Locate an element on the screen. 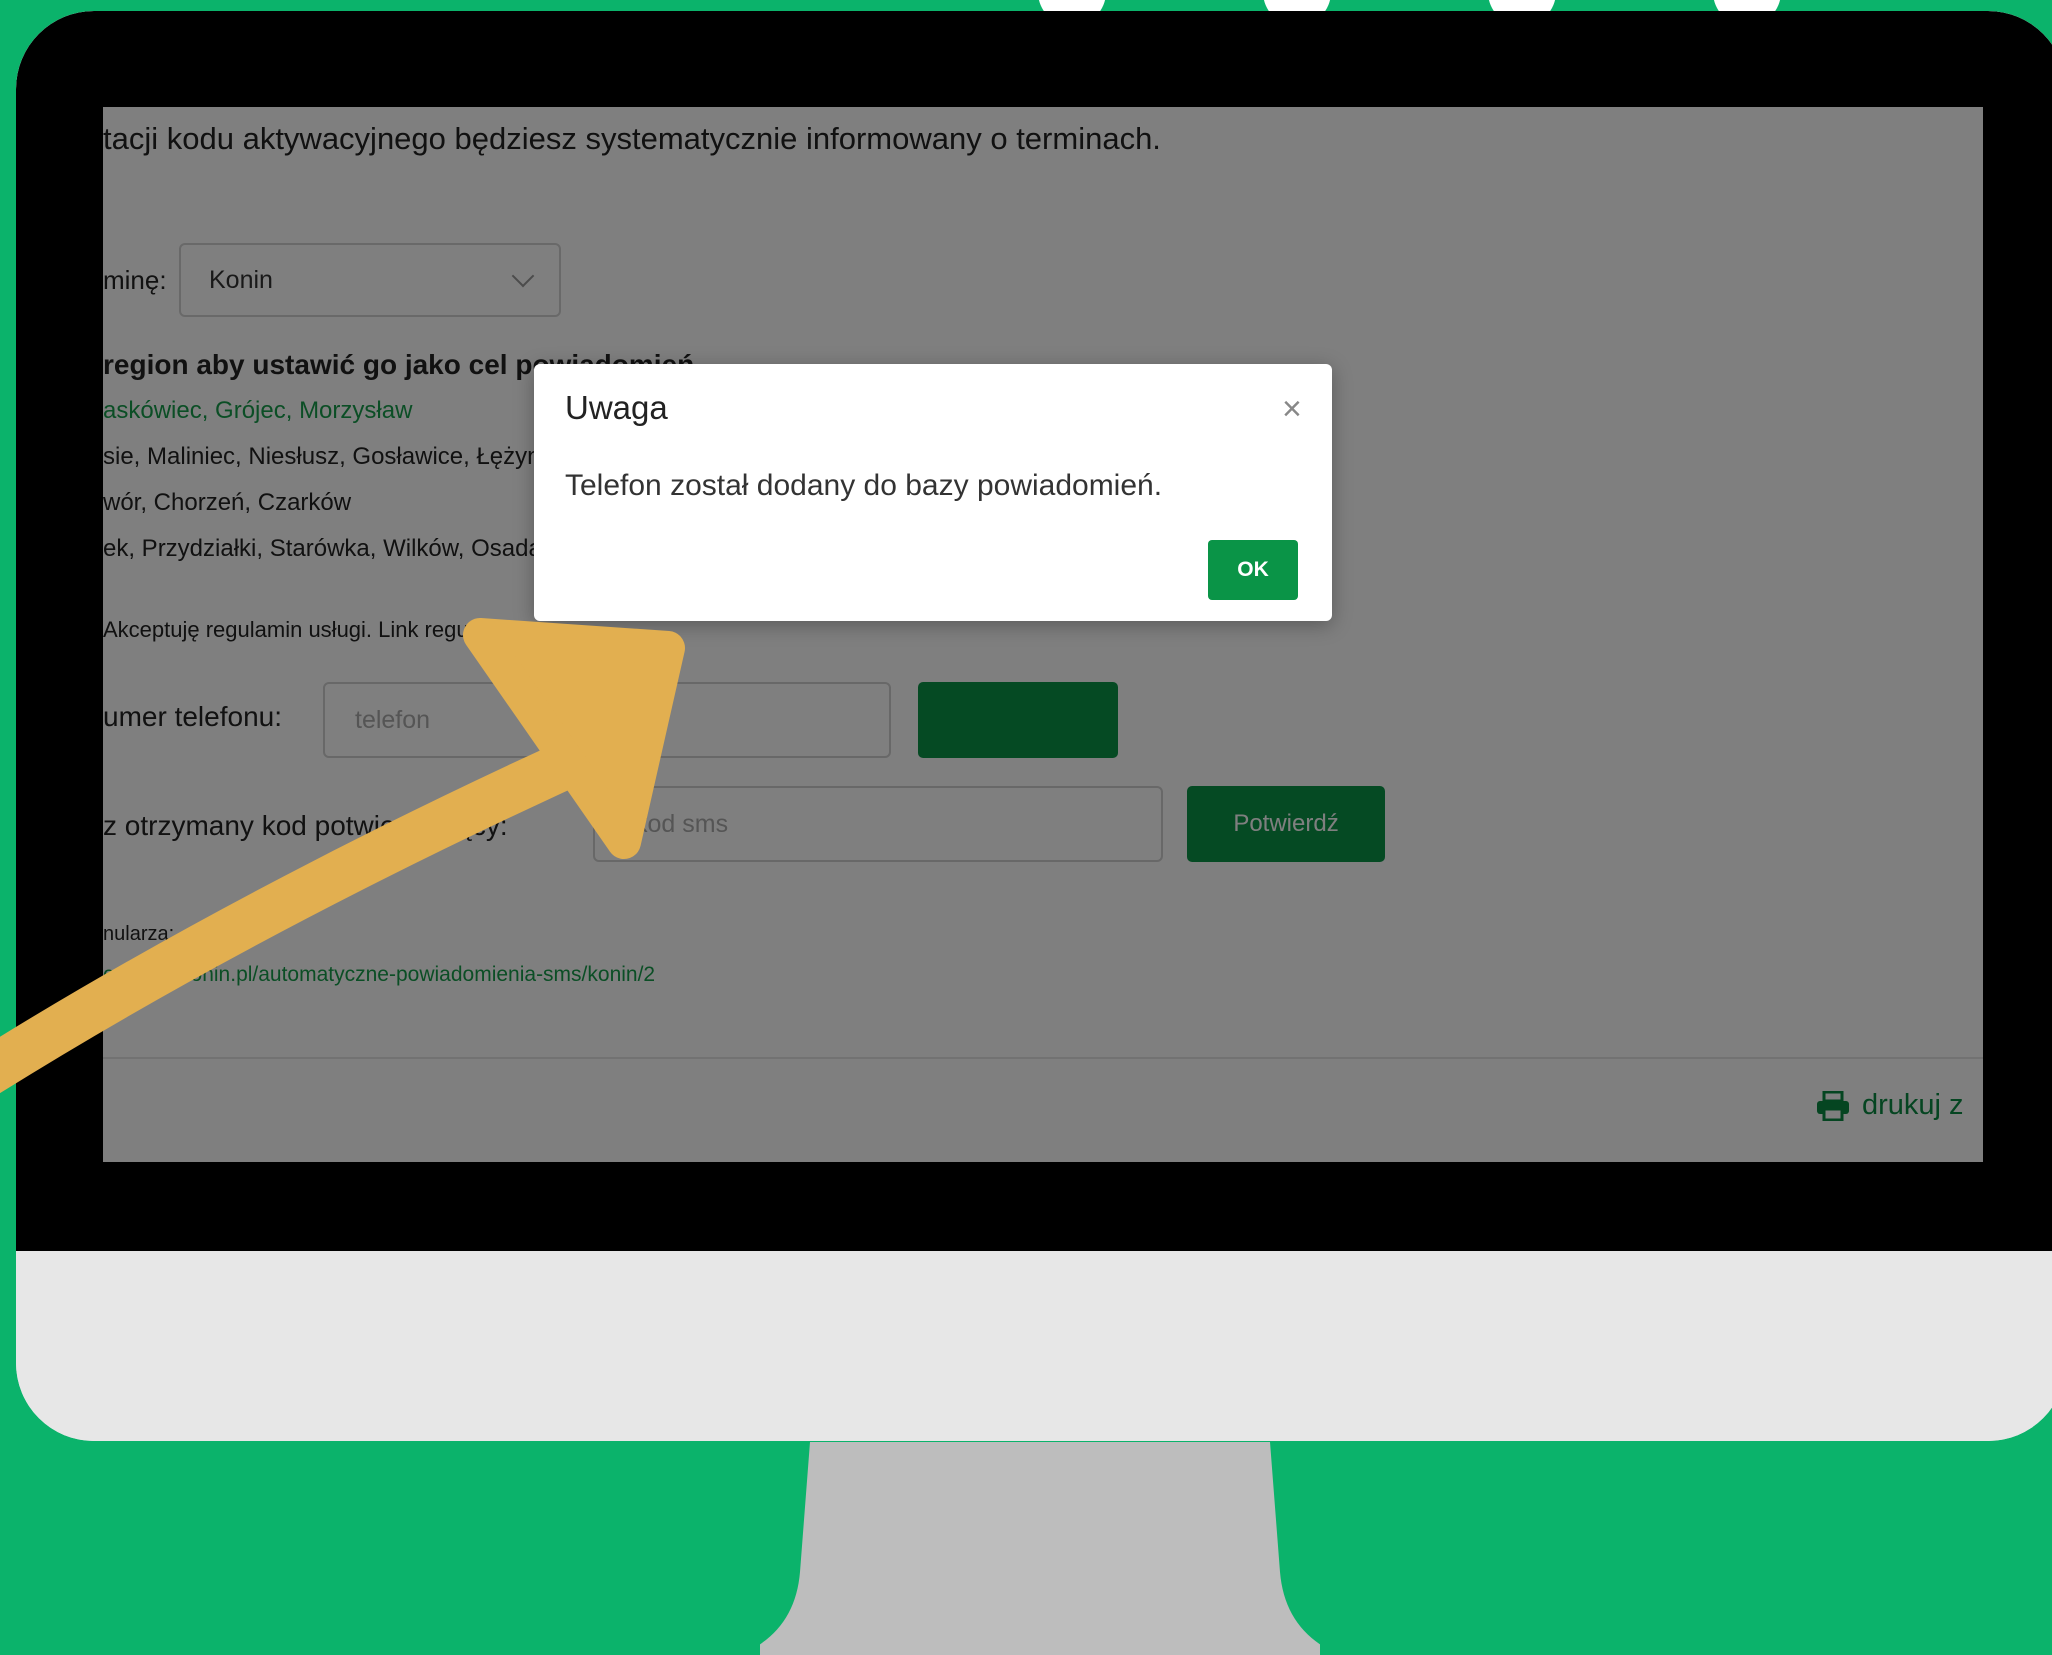 This screenshot has width=2052, height=1655. monitor-stand is located at coordinates (1040, 1548).